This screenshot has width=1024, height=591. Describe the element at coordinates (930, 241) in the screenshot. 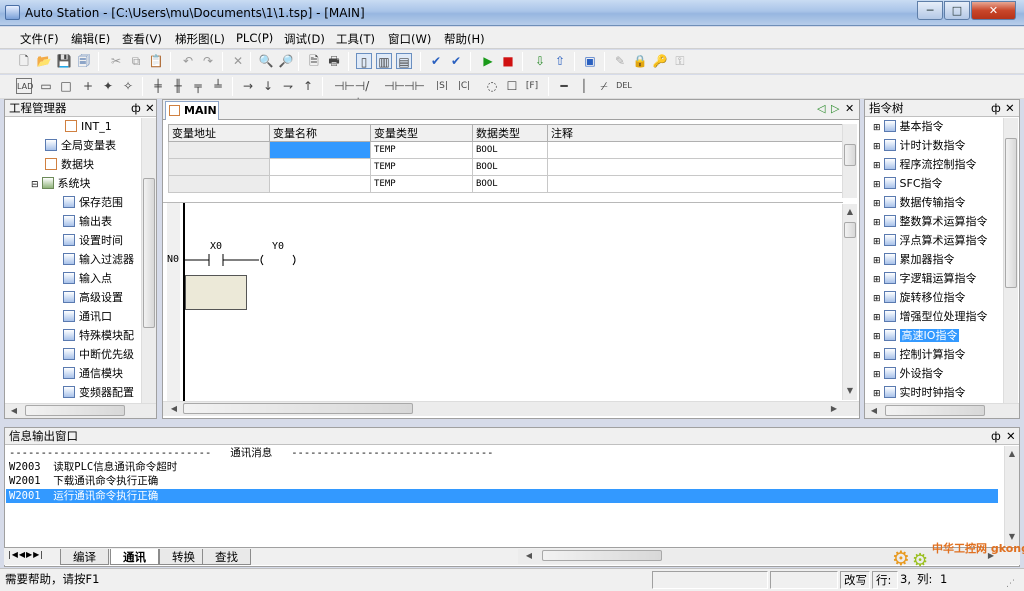

I see `instr-tree-item: ⊞ 浮点算术运算指令` at that location.